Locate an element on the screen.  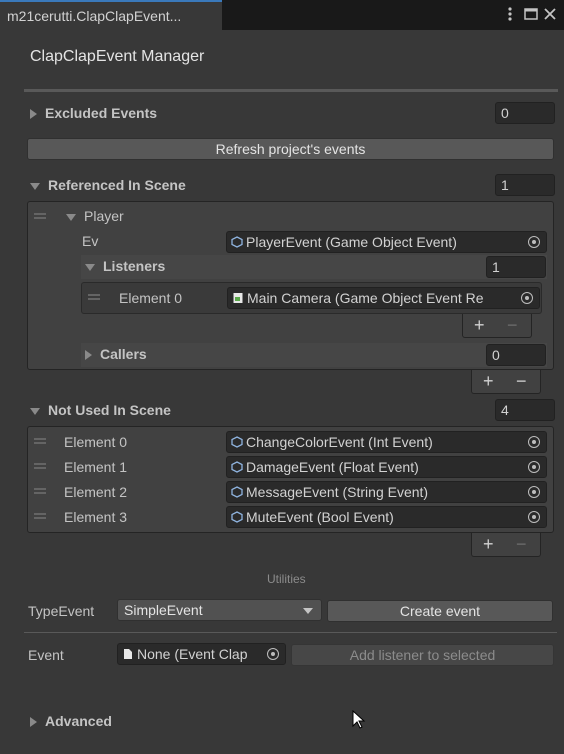
gameobject-icon is located at coordinates (238, 297).